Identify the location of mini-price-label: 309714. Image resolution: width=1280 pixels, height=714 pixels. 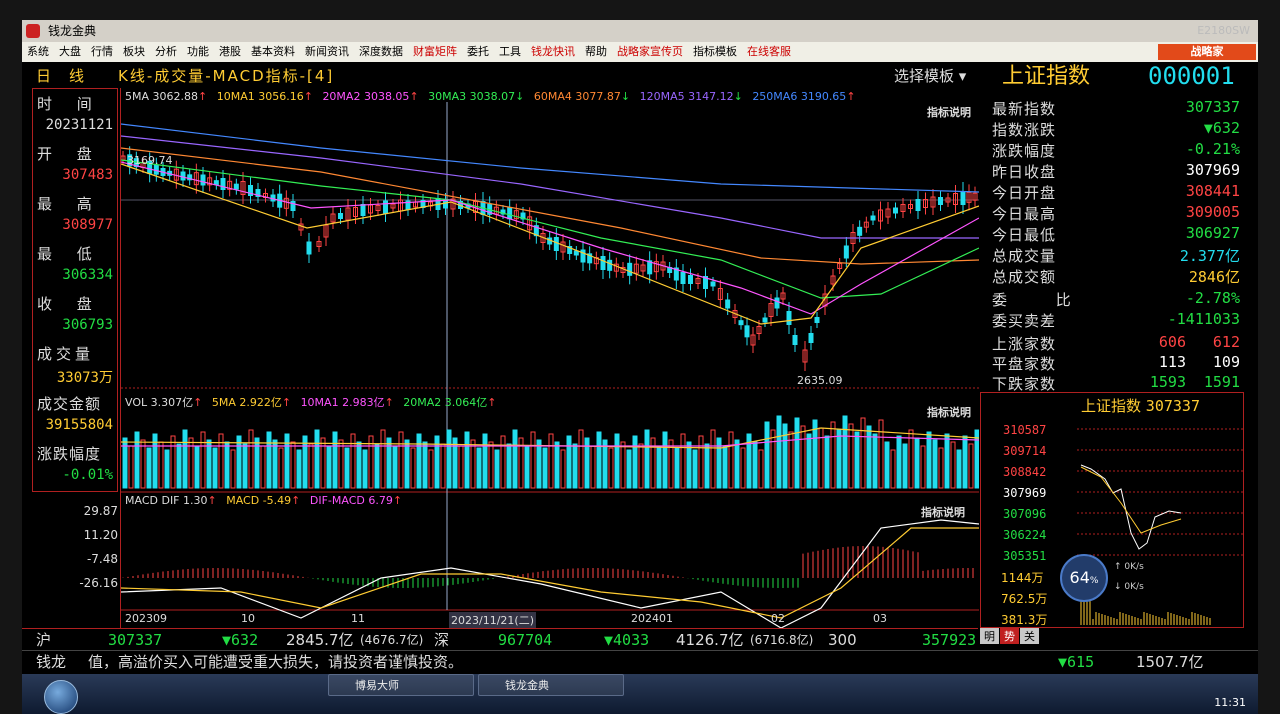
(1025, 451).